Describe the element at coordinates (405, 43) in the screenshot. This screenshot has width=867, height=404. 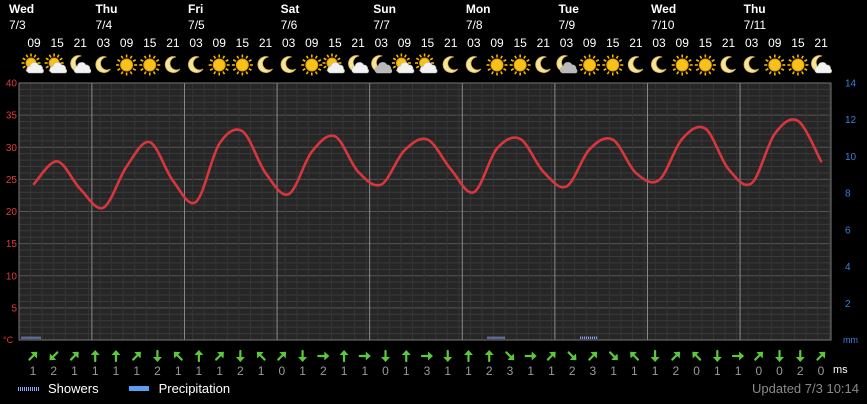
I see `hour-label: 09` at that location.